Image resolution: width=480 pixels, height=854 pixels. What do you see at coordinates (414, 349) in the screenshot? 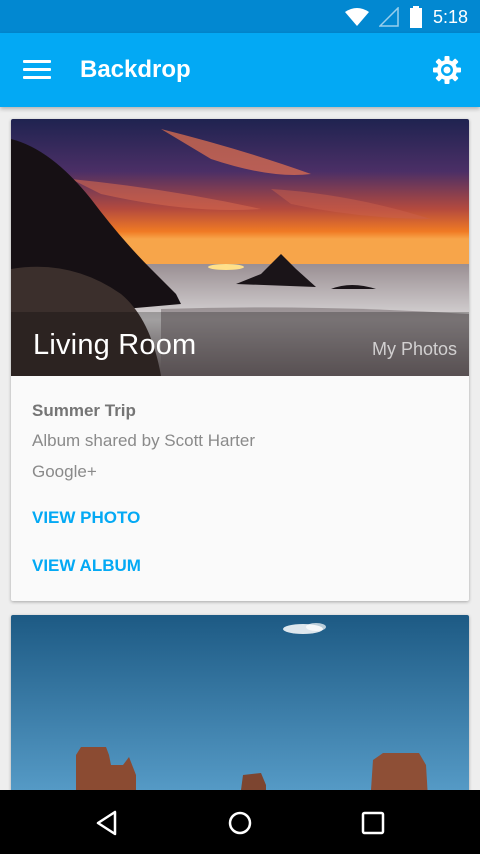
I see `photo-source: My Photos` at bounding box center [414, 349].